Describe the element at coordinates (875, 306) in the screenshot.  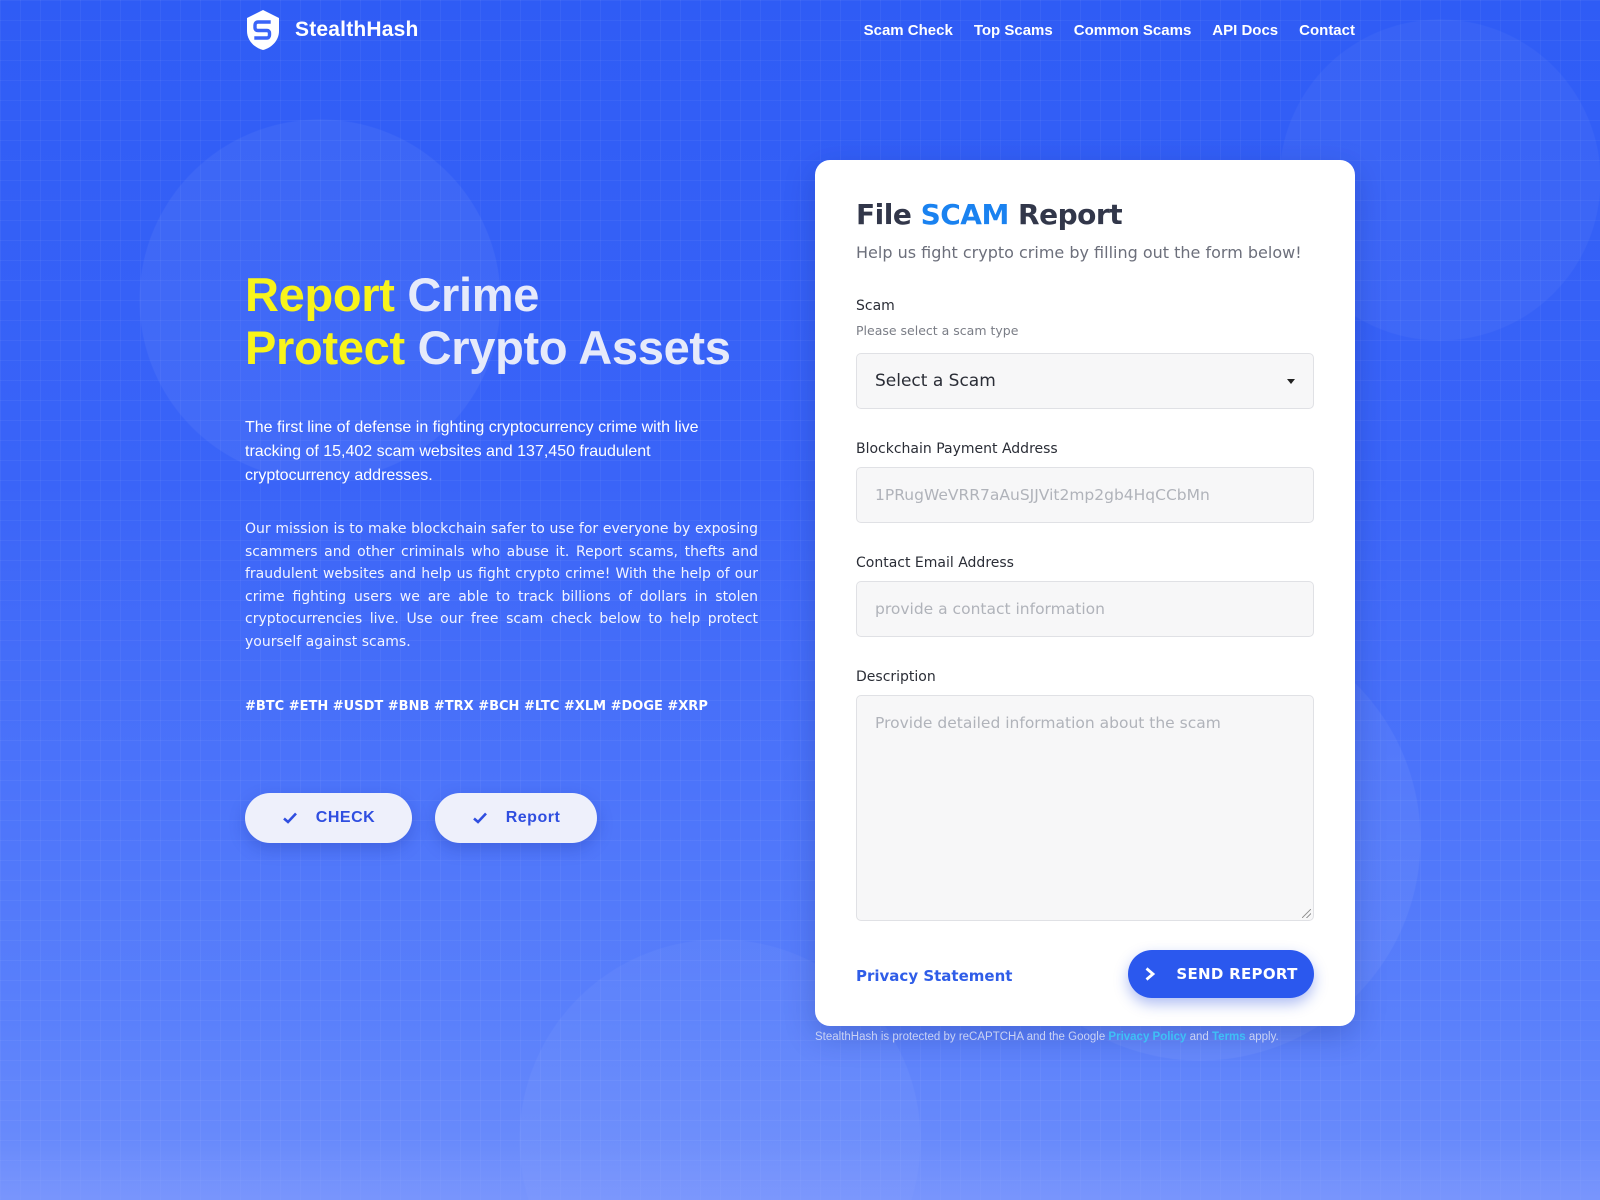
I see `scam-label: Scam` at that location.